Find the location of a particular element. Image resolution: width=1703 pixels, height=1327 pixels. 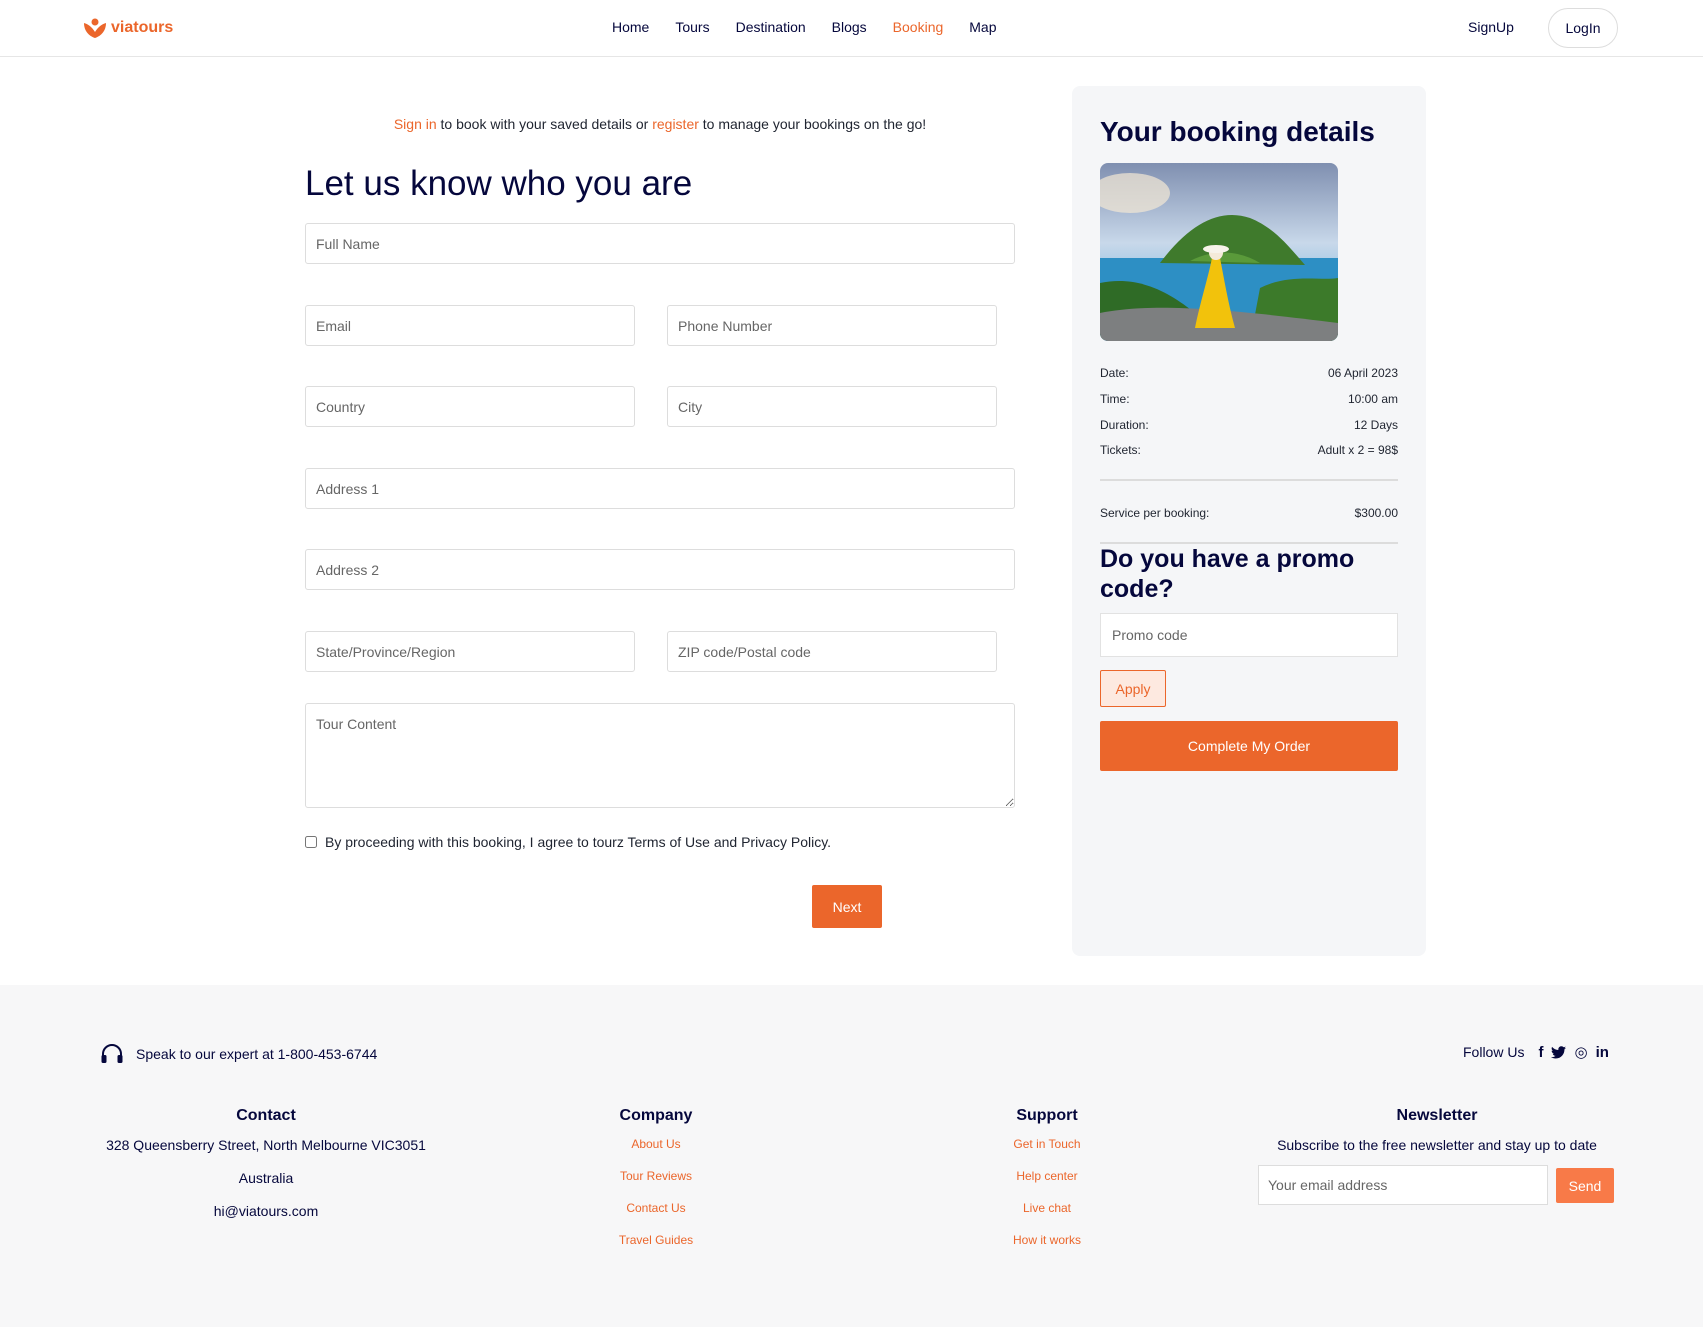

contact-us-link: Contact Us is located at coordinates (656, 1208).